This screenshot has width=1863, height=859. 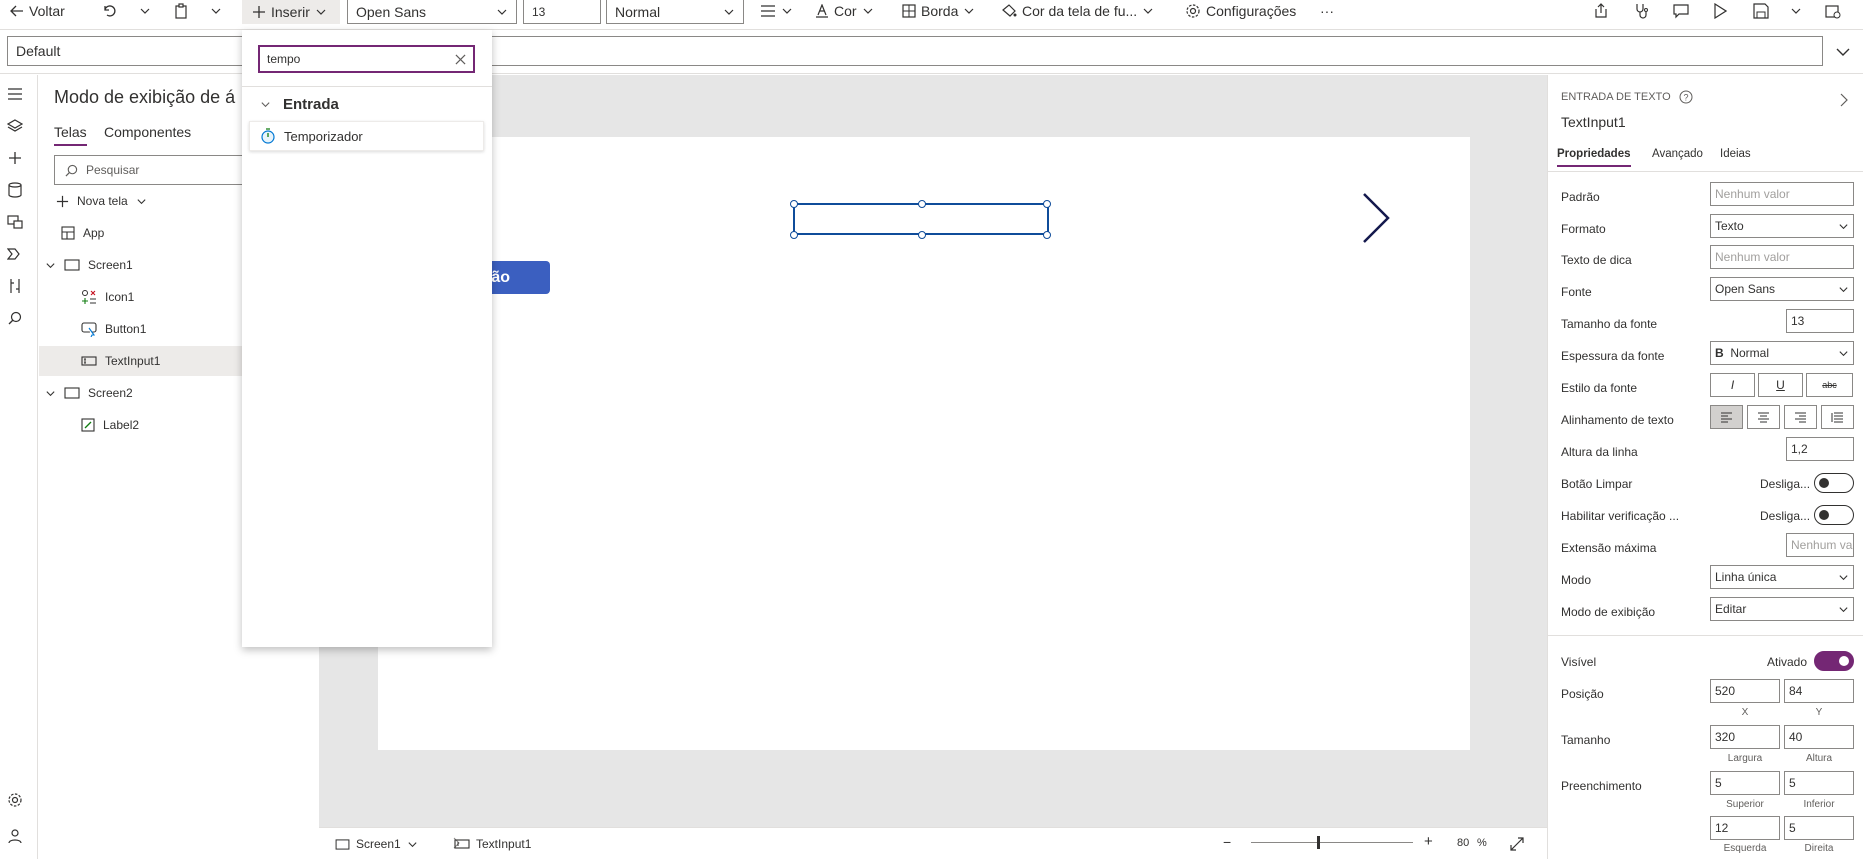 I want to click on screen-breadcrumb: Screen1, so click(x=376, y=844).